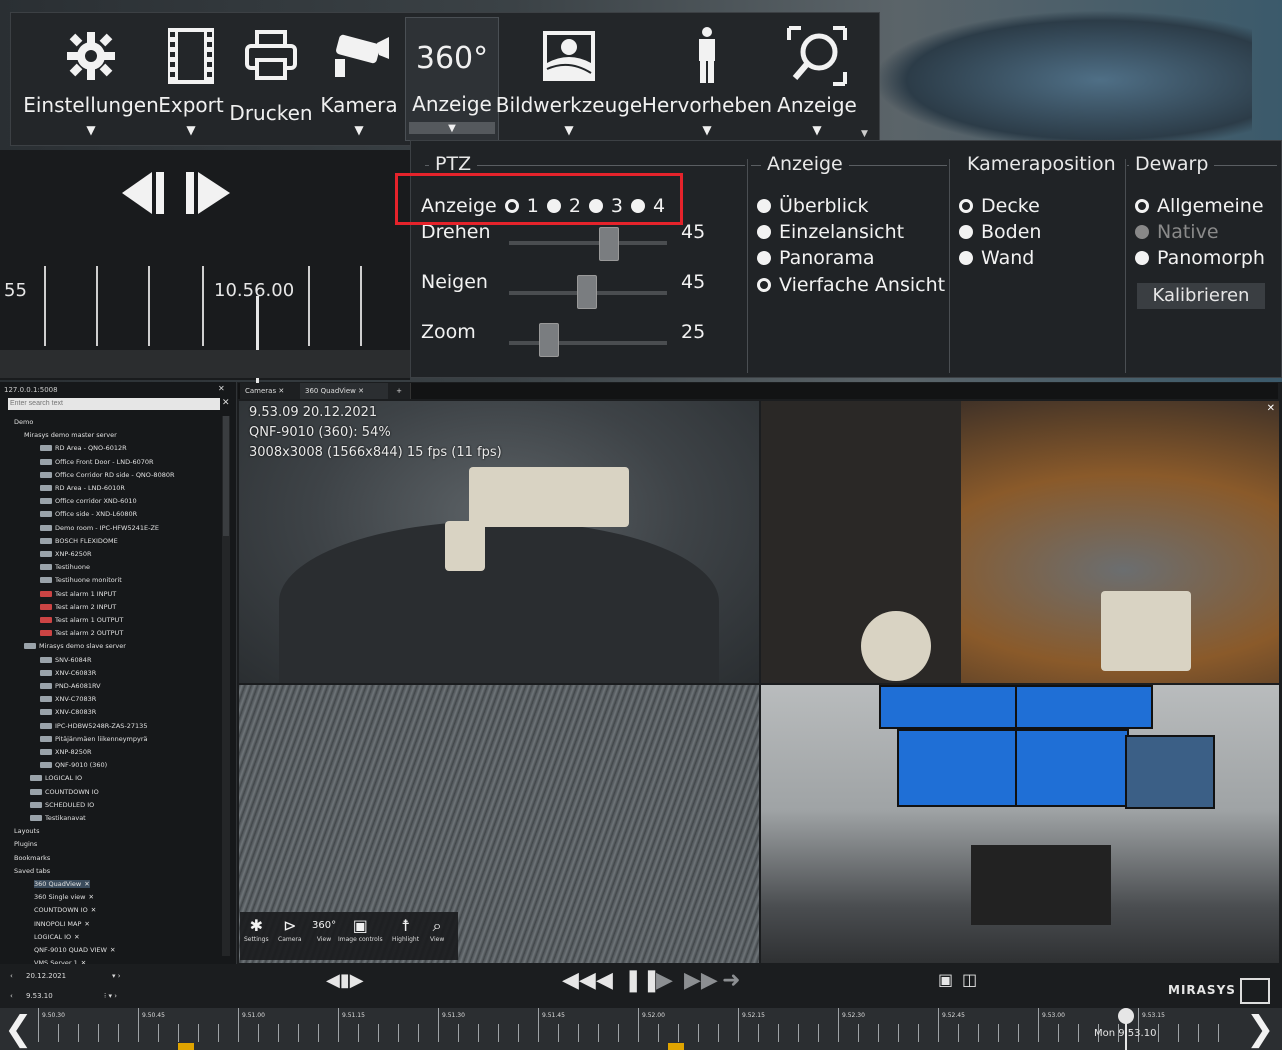 Image resolution: width=1282 pixels, height=1050 pixels. Describe the element at coordinates (588, 343) in the screenshot. I see `zoom-slider` at that location.